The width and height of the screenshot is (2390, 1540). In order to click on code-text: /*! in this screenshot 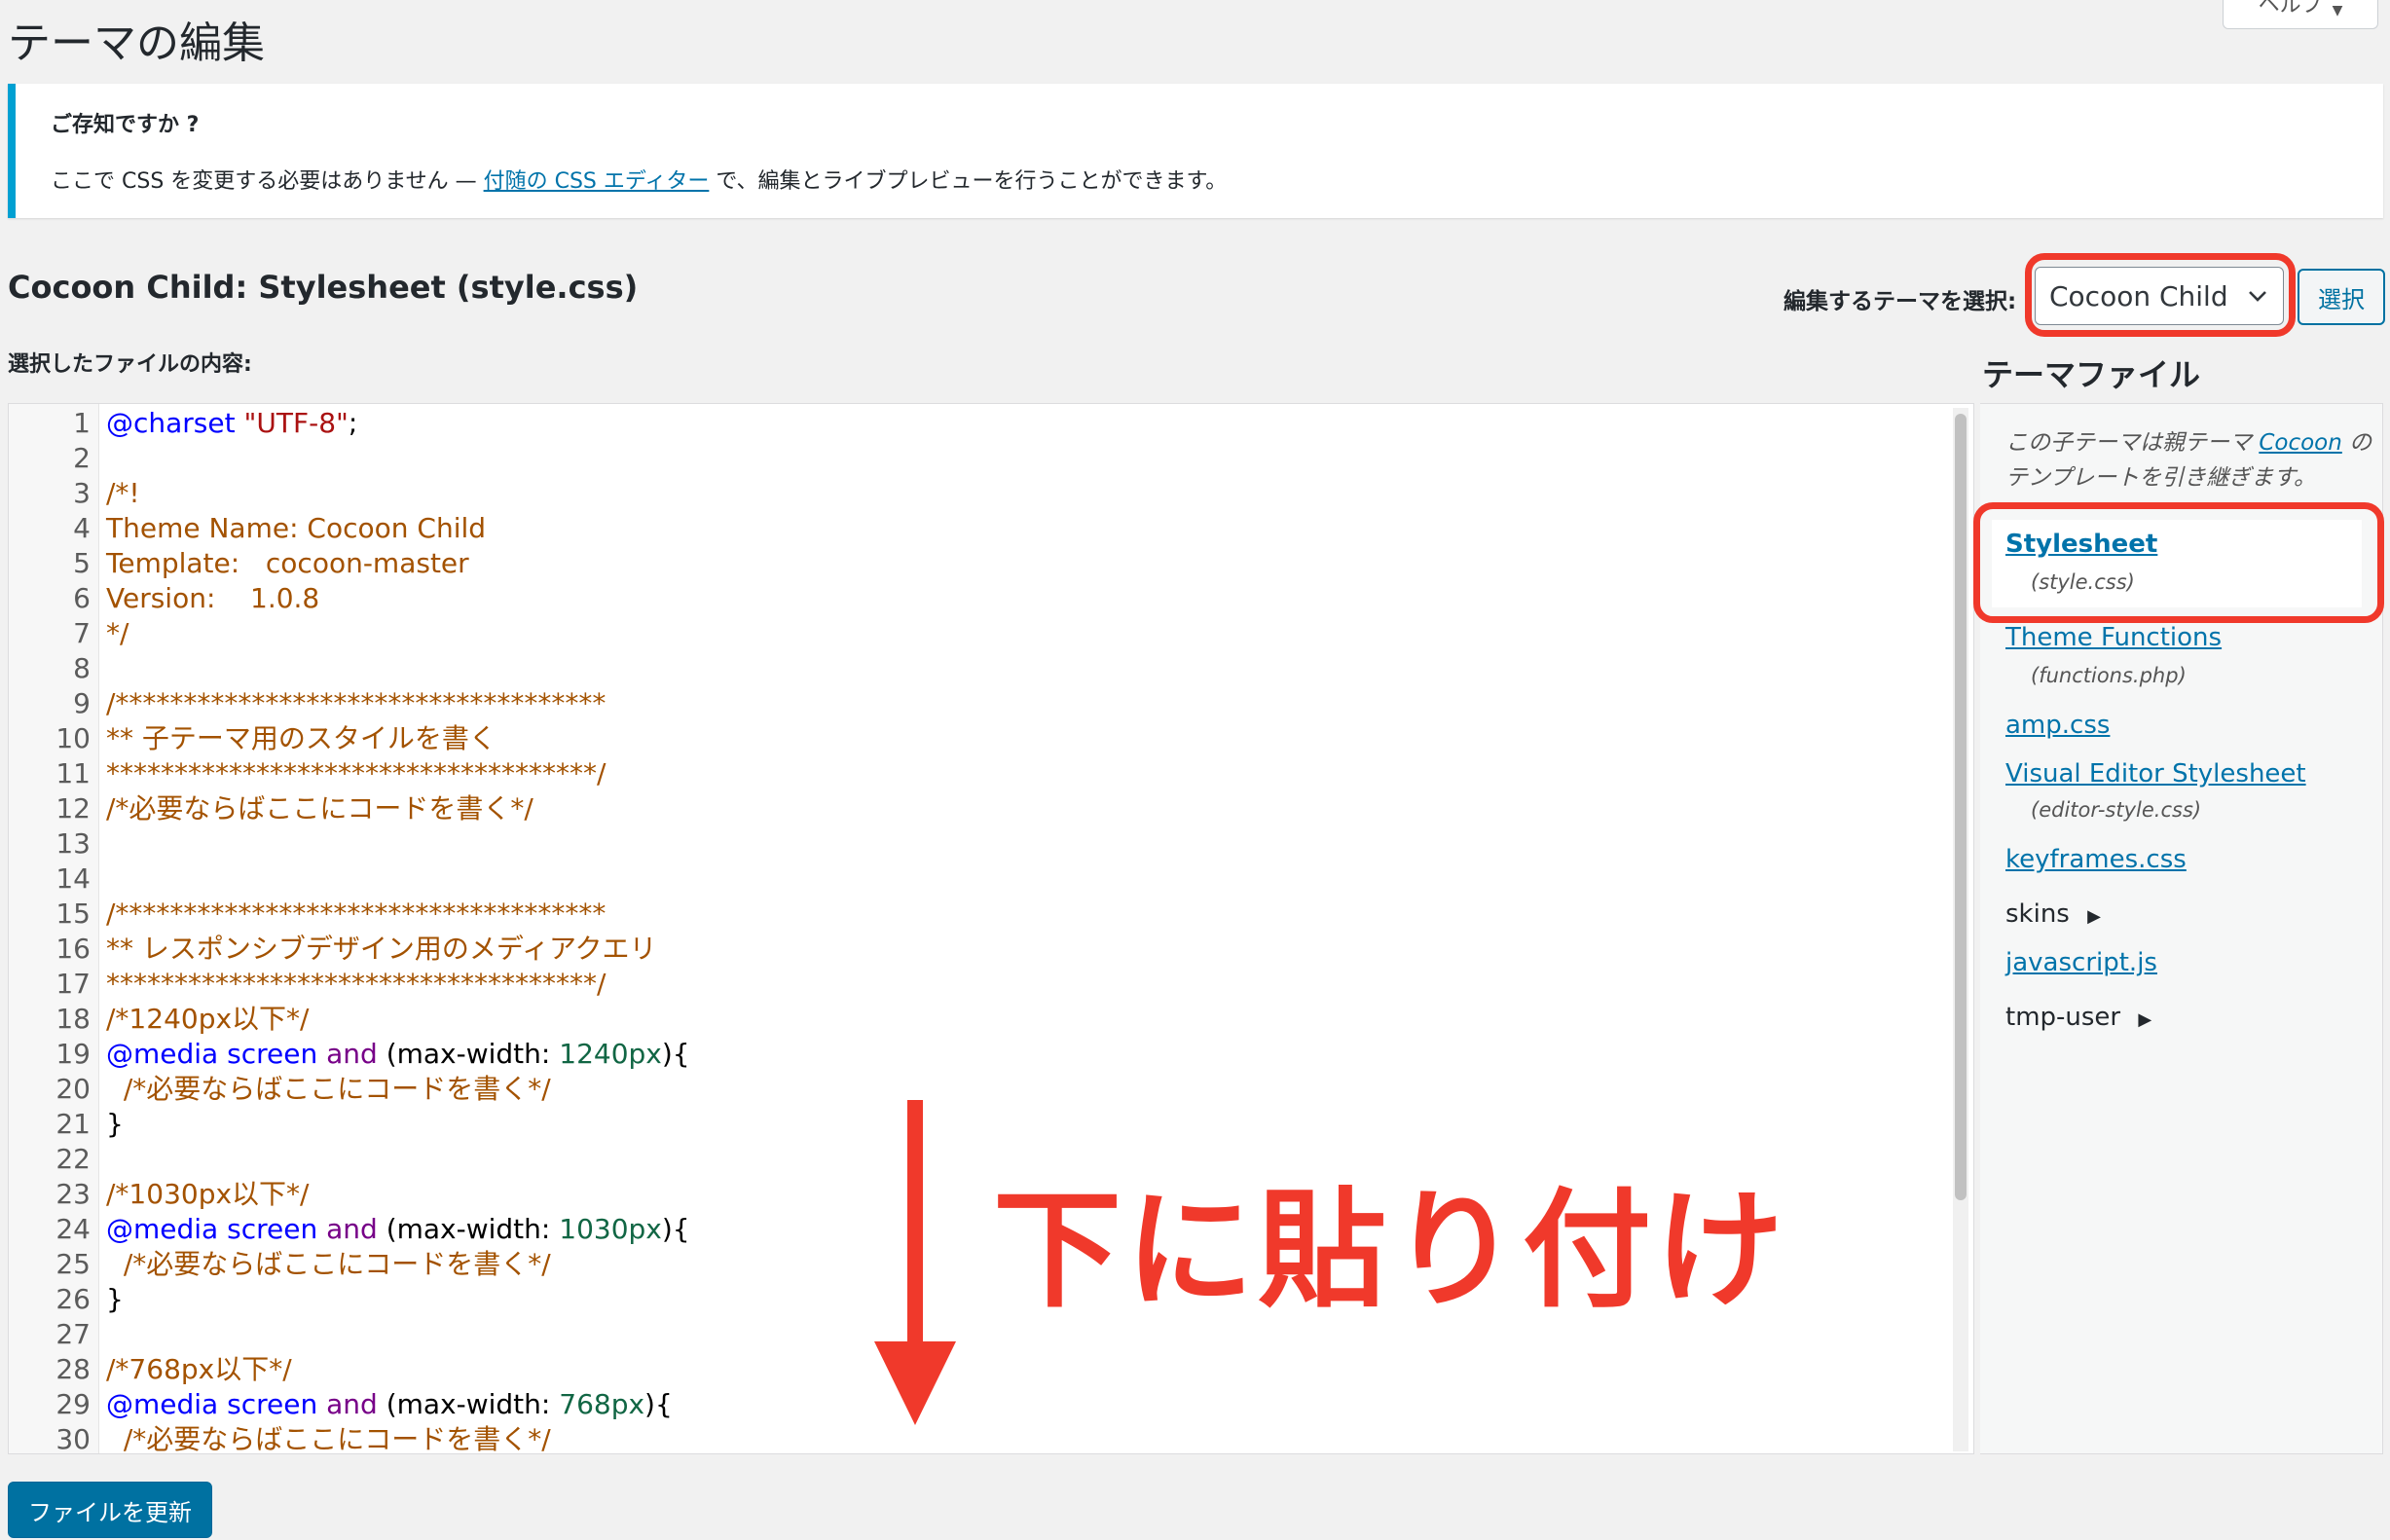, I will do `click(123, 493)`.